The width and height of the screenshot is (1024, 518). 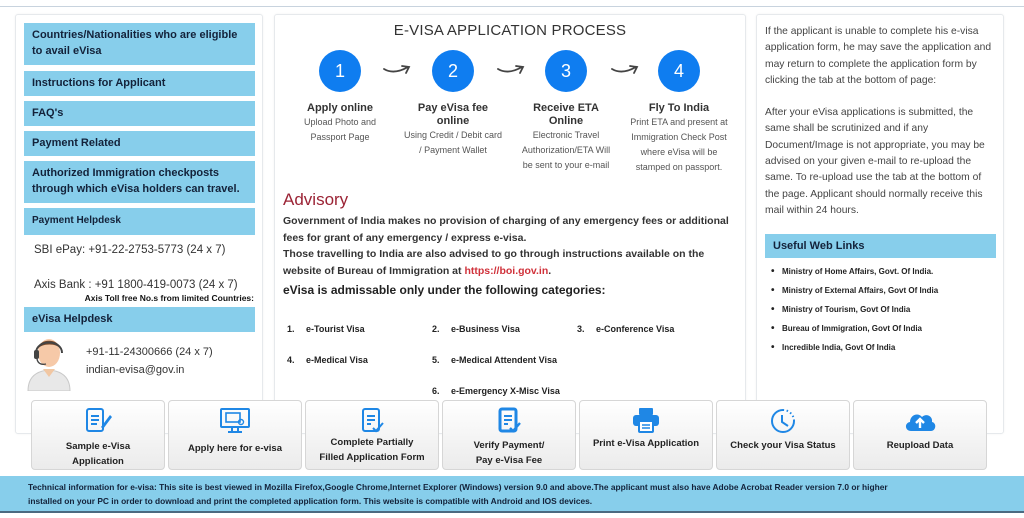 What do you see at coordinates (783, 435) in the screenshot?
I see `check-visa-status-button: Check your Visa Status` at bounding box center [783, 435].